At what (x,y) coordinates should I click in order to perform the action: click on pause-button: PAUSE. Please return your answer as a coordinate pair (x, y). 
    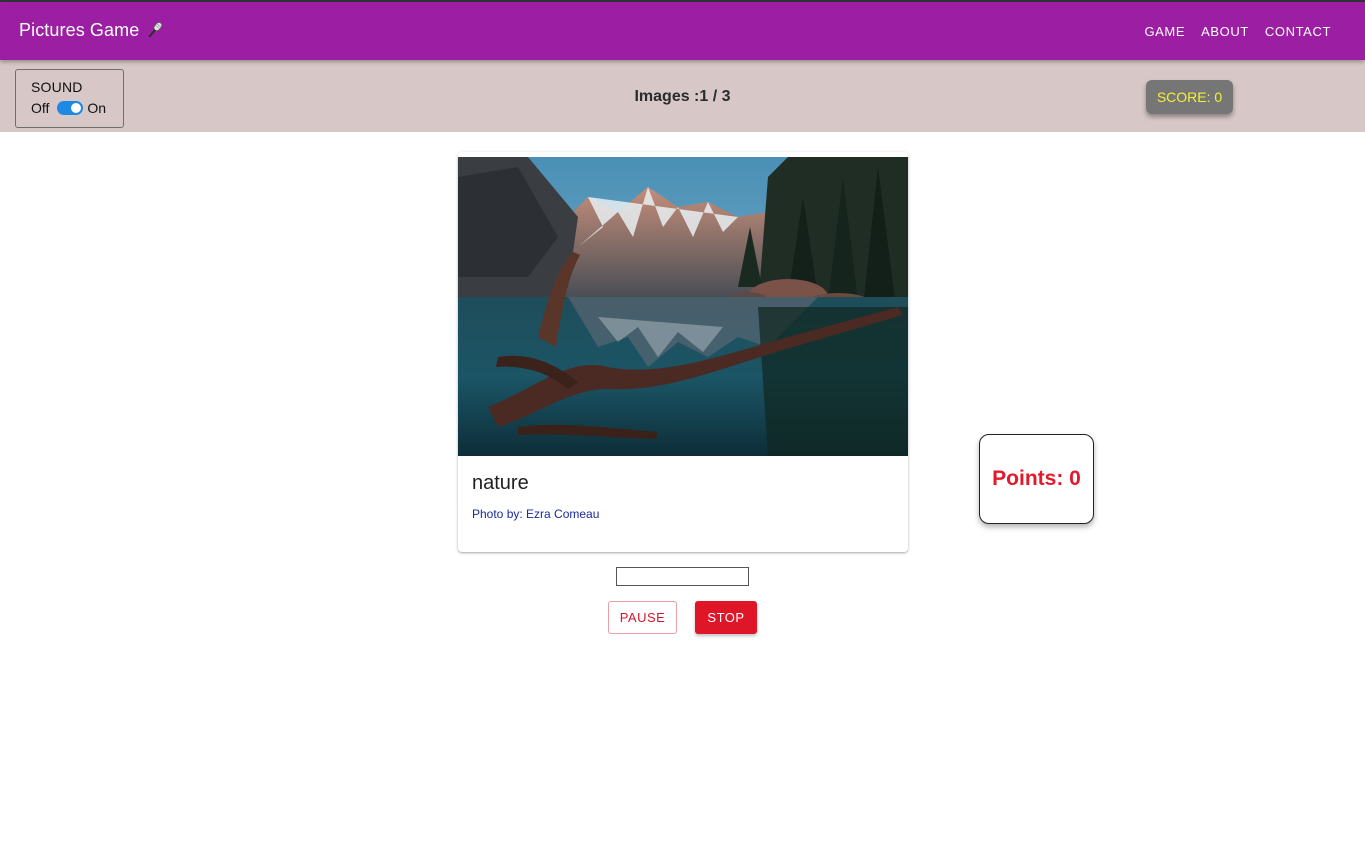
    Looking at the image, I should click on (642, 617).